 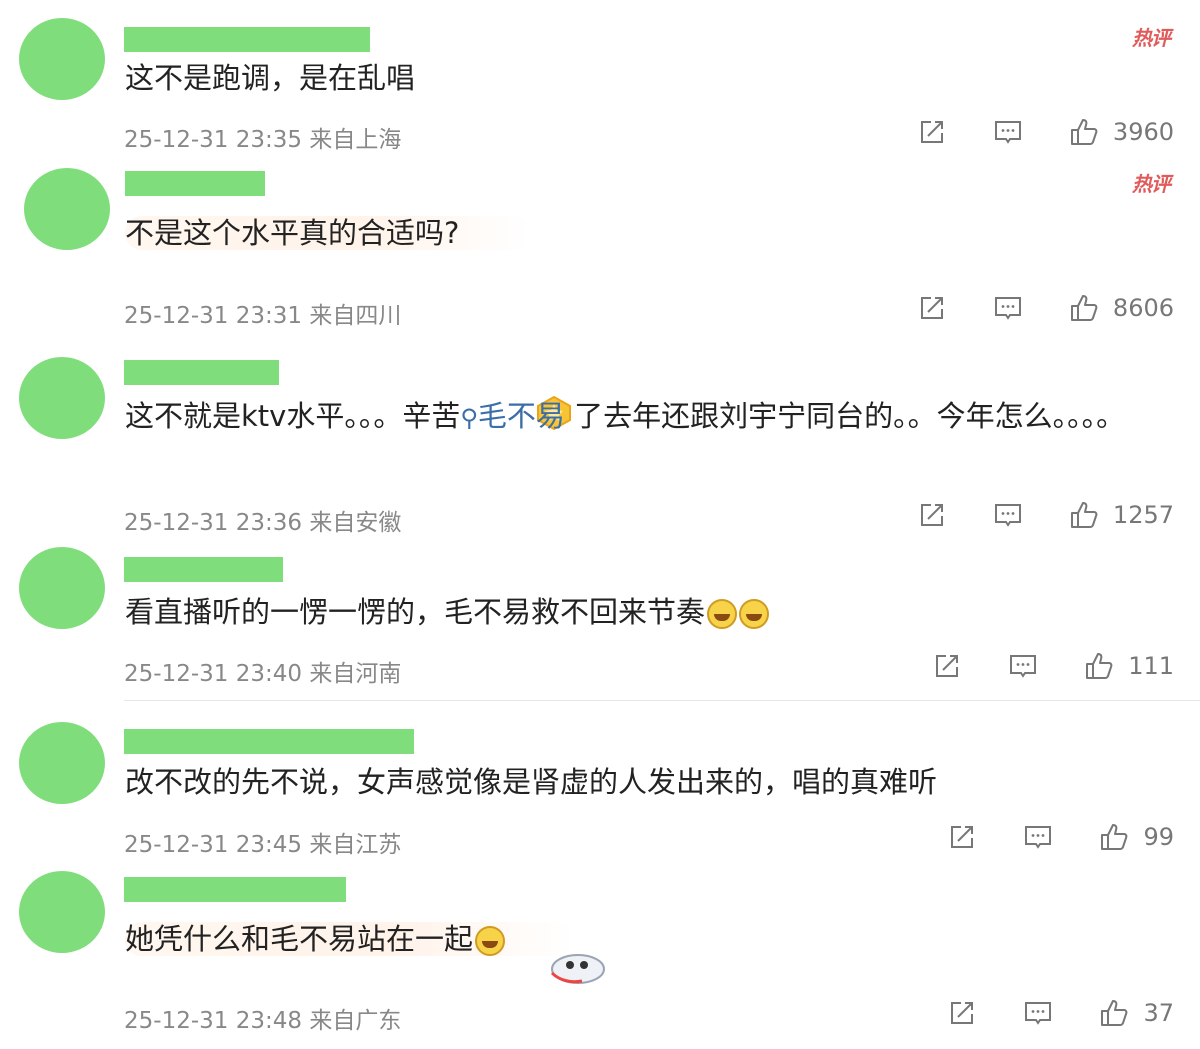 I want to click on comment-location: 来自上海, so click(x=355, y=140).